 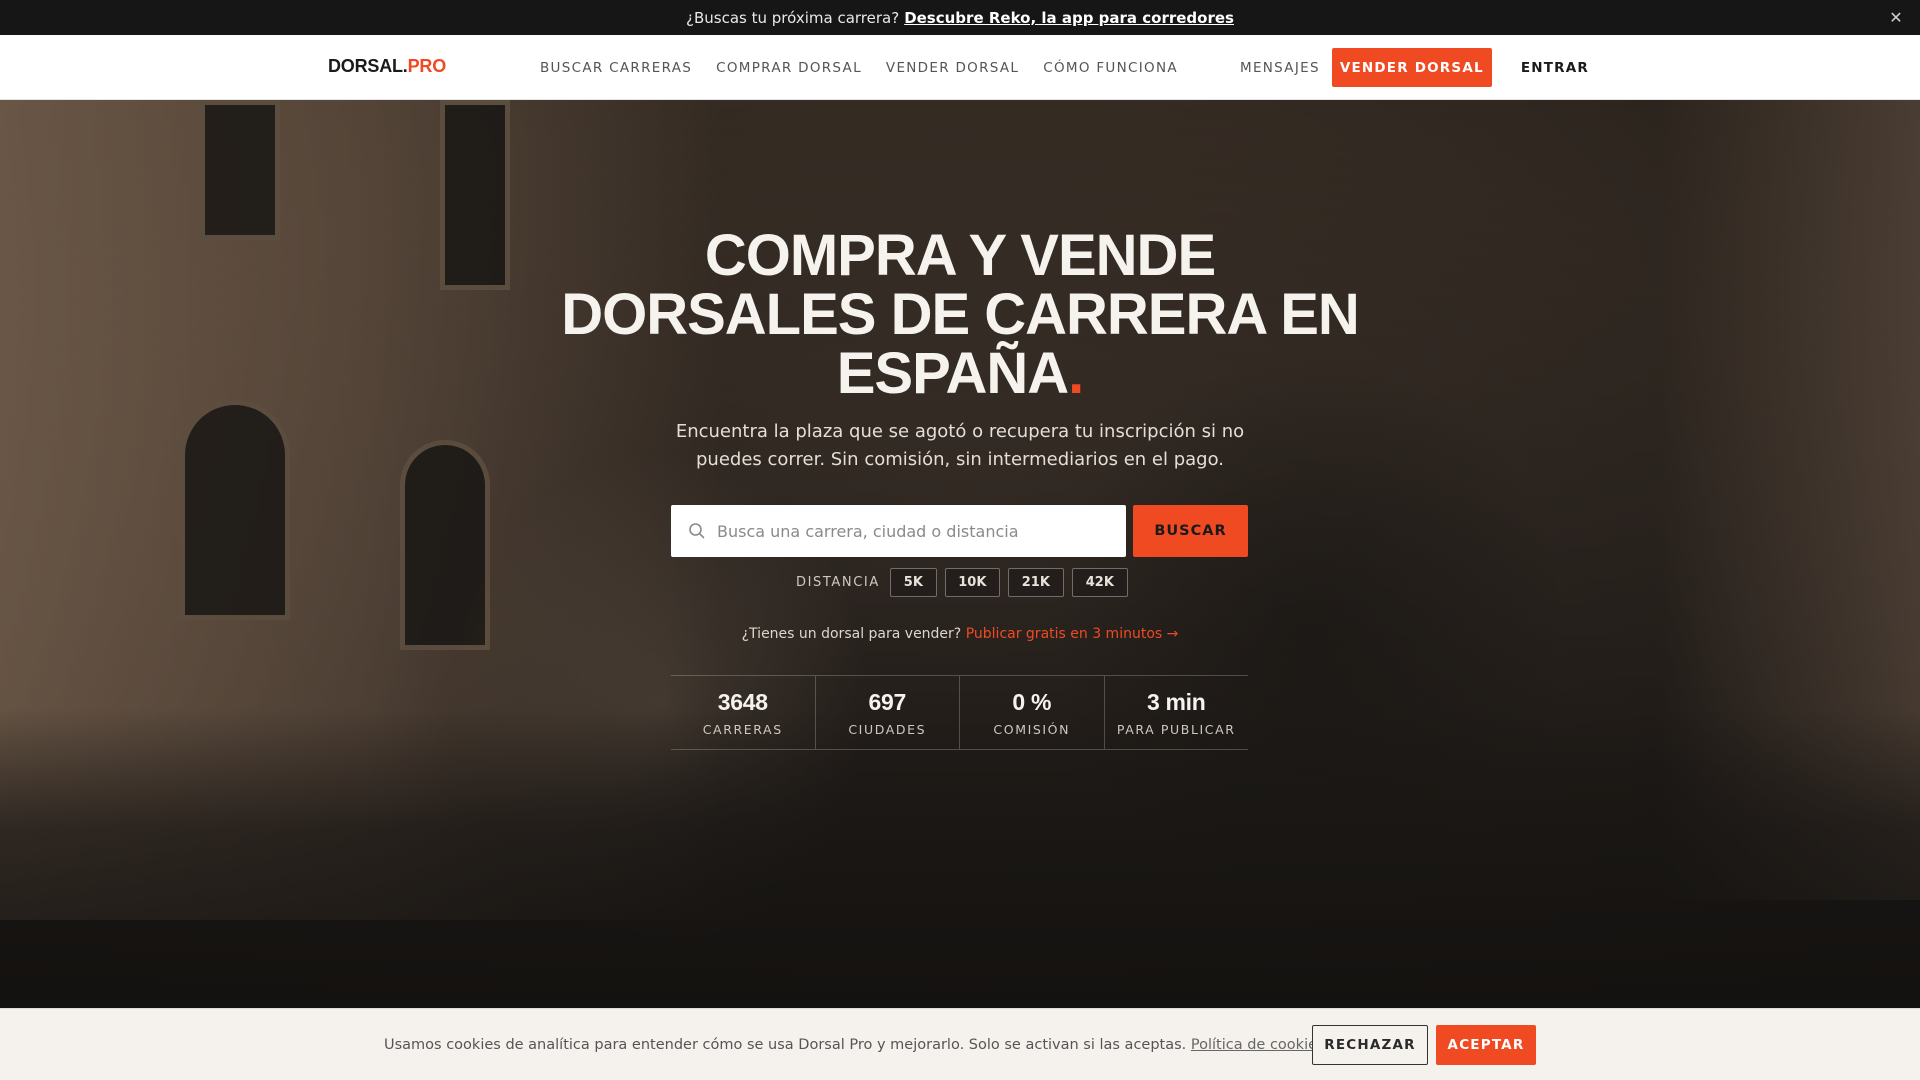 What do you see at coordinates (368, 66) in the screenshot?
I see `logo-main: DORSAL.` at bounding box center [368, 66].